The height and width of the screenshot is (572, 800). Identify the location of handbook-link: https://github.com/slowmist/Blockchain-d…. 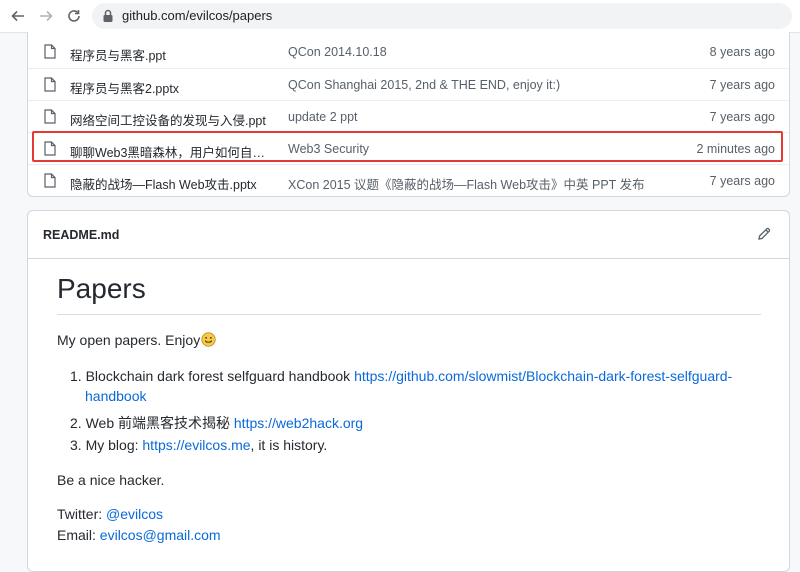
(543, 376).